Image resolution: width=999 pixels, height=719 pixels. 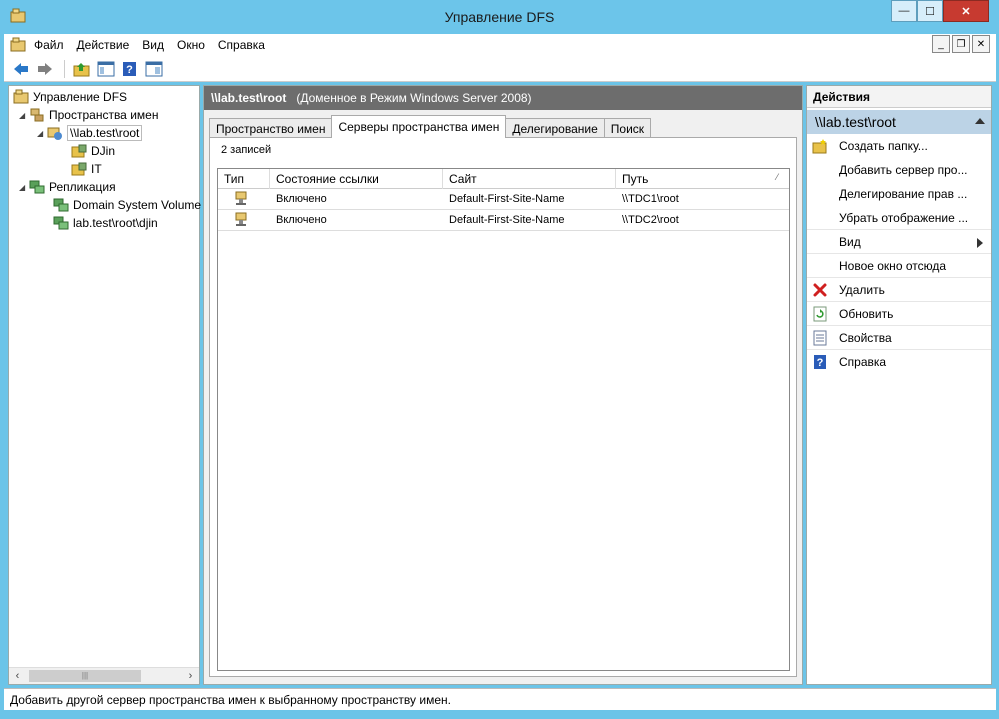 I want to click on menu-help: Справка, so click(x=241, y=45).